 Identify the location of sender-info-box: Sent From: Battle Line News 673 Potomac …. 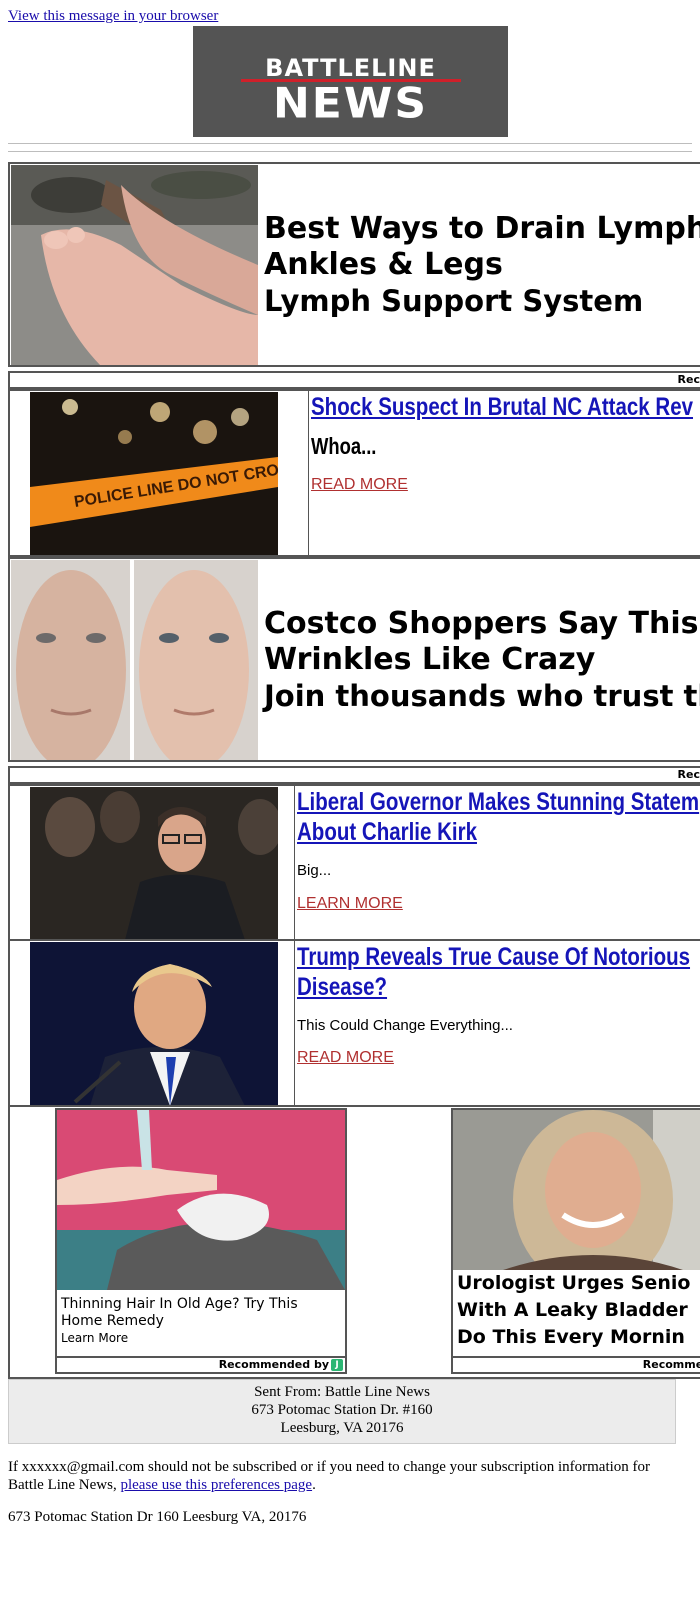
(342, 1411).